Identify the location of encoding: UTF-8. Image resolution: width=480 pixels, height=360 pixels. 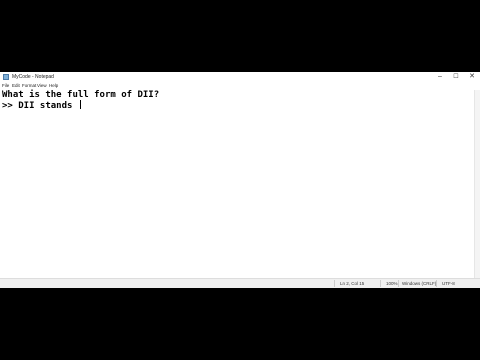
(448, 283).